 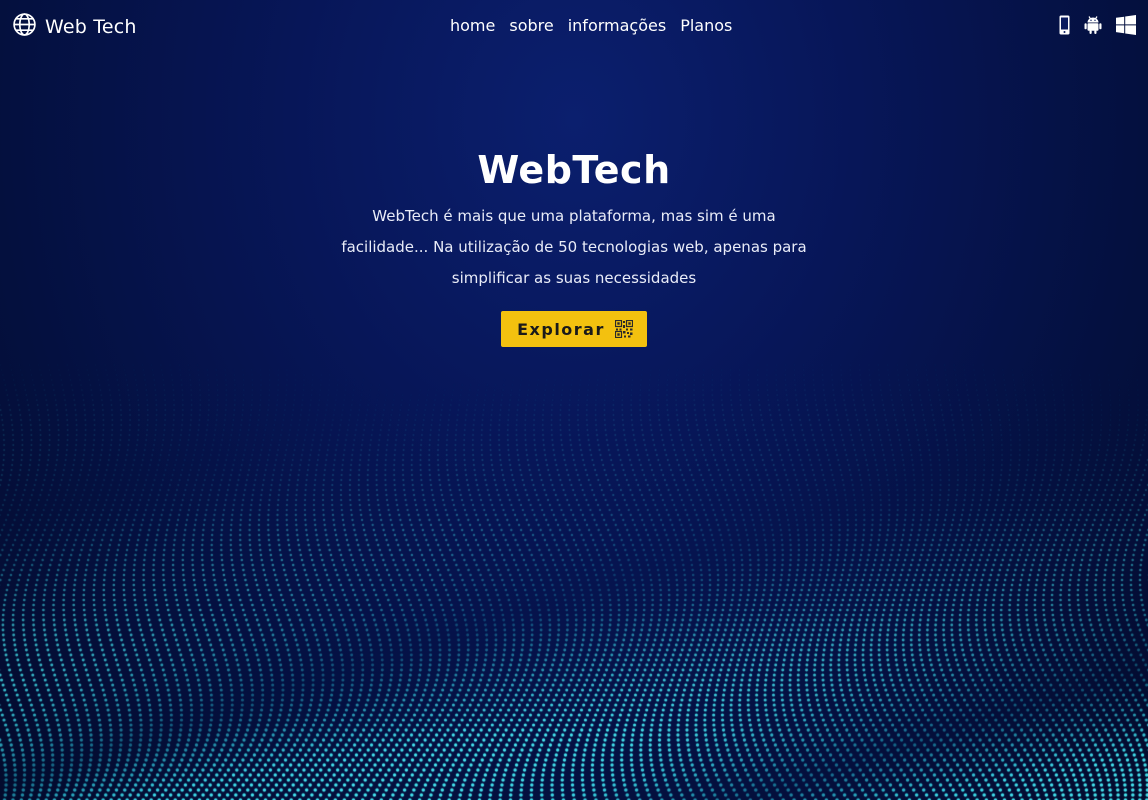 What do you see at coordinates (574, 170) in the screenshot?
I see `hero-title: WebTech` at bounding box center [574, 170].